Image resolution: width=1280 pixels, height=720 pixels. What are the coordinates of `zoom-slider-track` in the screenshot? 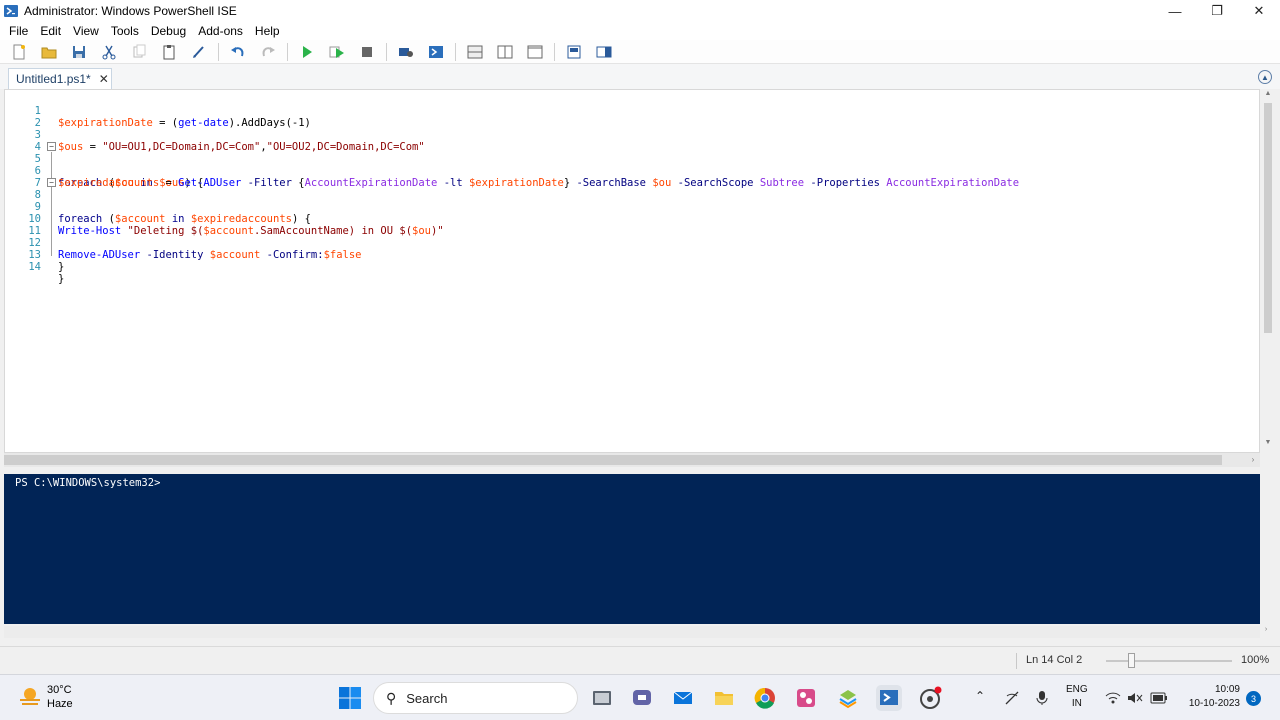 It's located at (1169, 661).